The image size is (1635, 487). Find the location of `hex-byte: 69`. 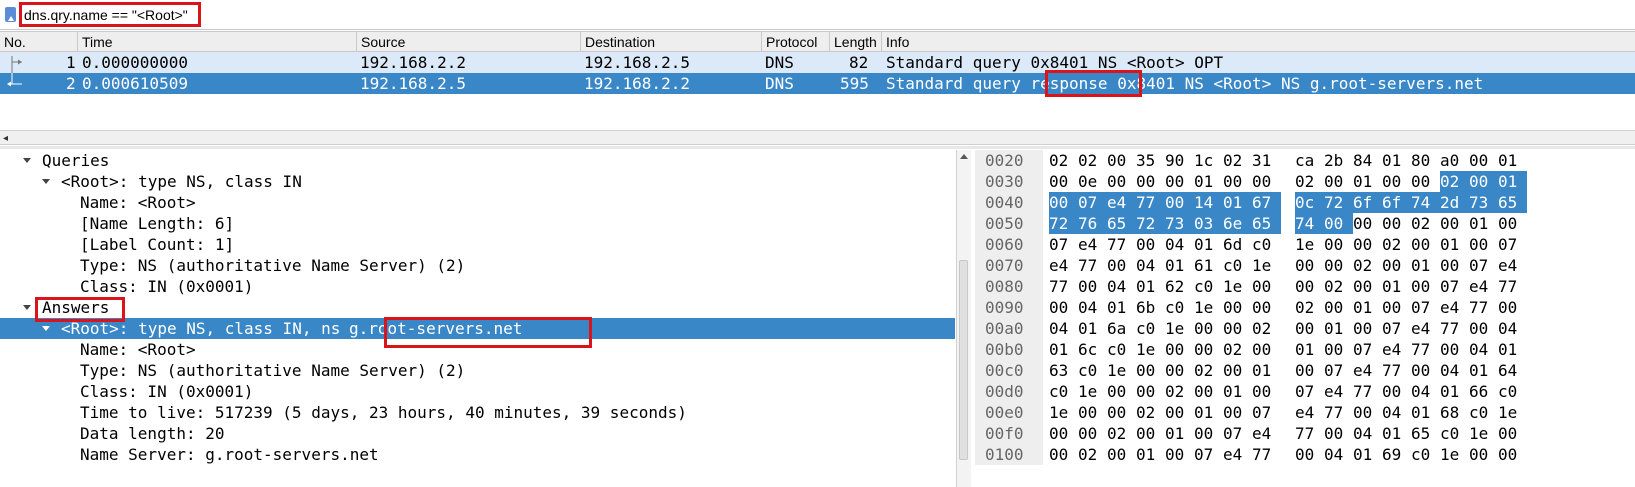

hex-byte: 69 is located at coordinates (1396, 454).